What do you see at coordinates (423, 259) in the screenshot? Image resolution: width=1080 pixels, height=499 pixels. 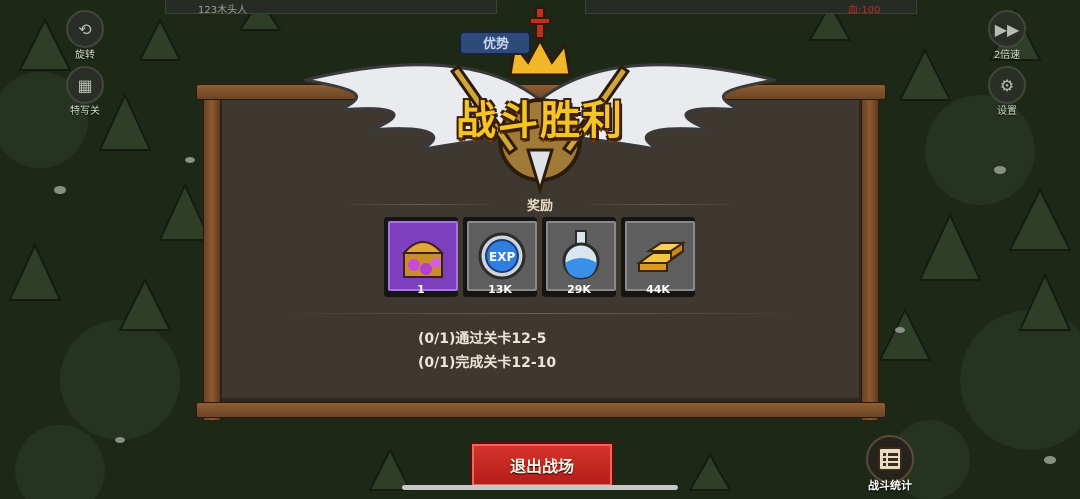 I see `treasure-chest-icon` at bounding box center [423, 259].